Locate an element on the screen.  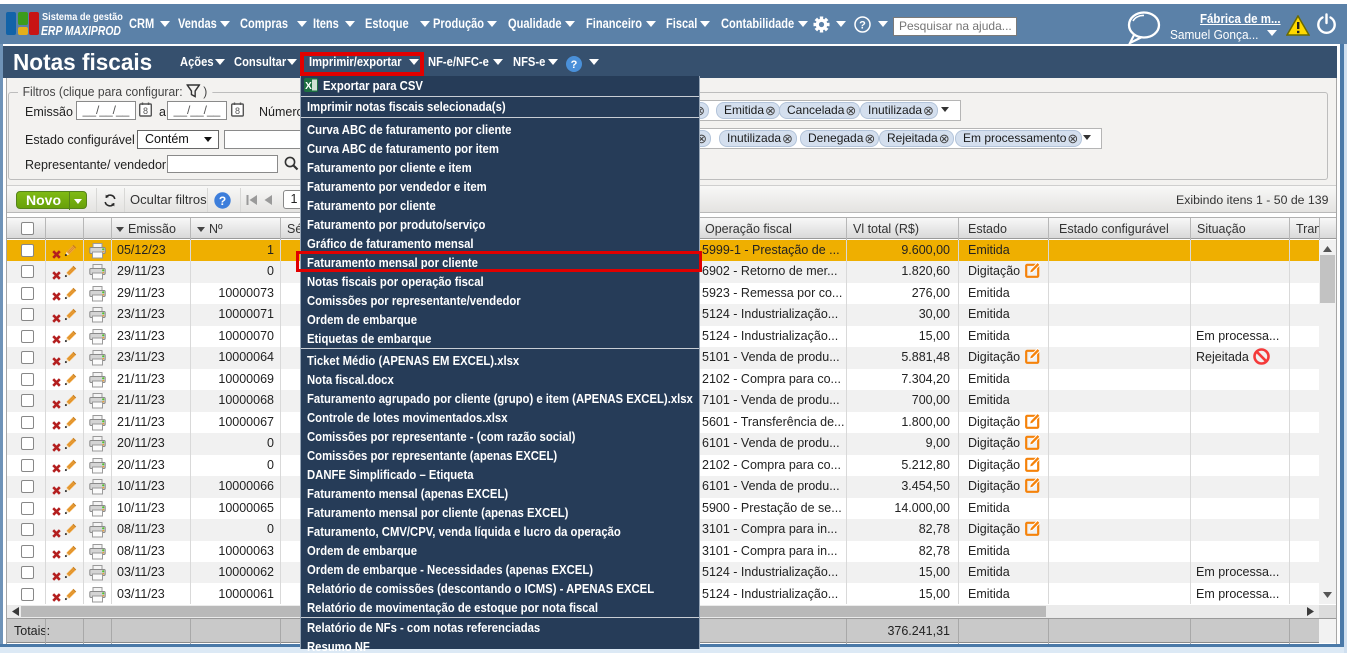
svg-text: X is located at coordinates (308, 86).